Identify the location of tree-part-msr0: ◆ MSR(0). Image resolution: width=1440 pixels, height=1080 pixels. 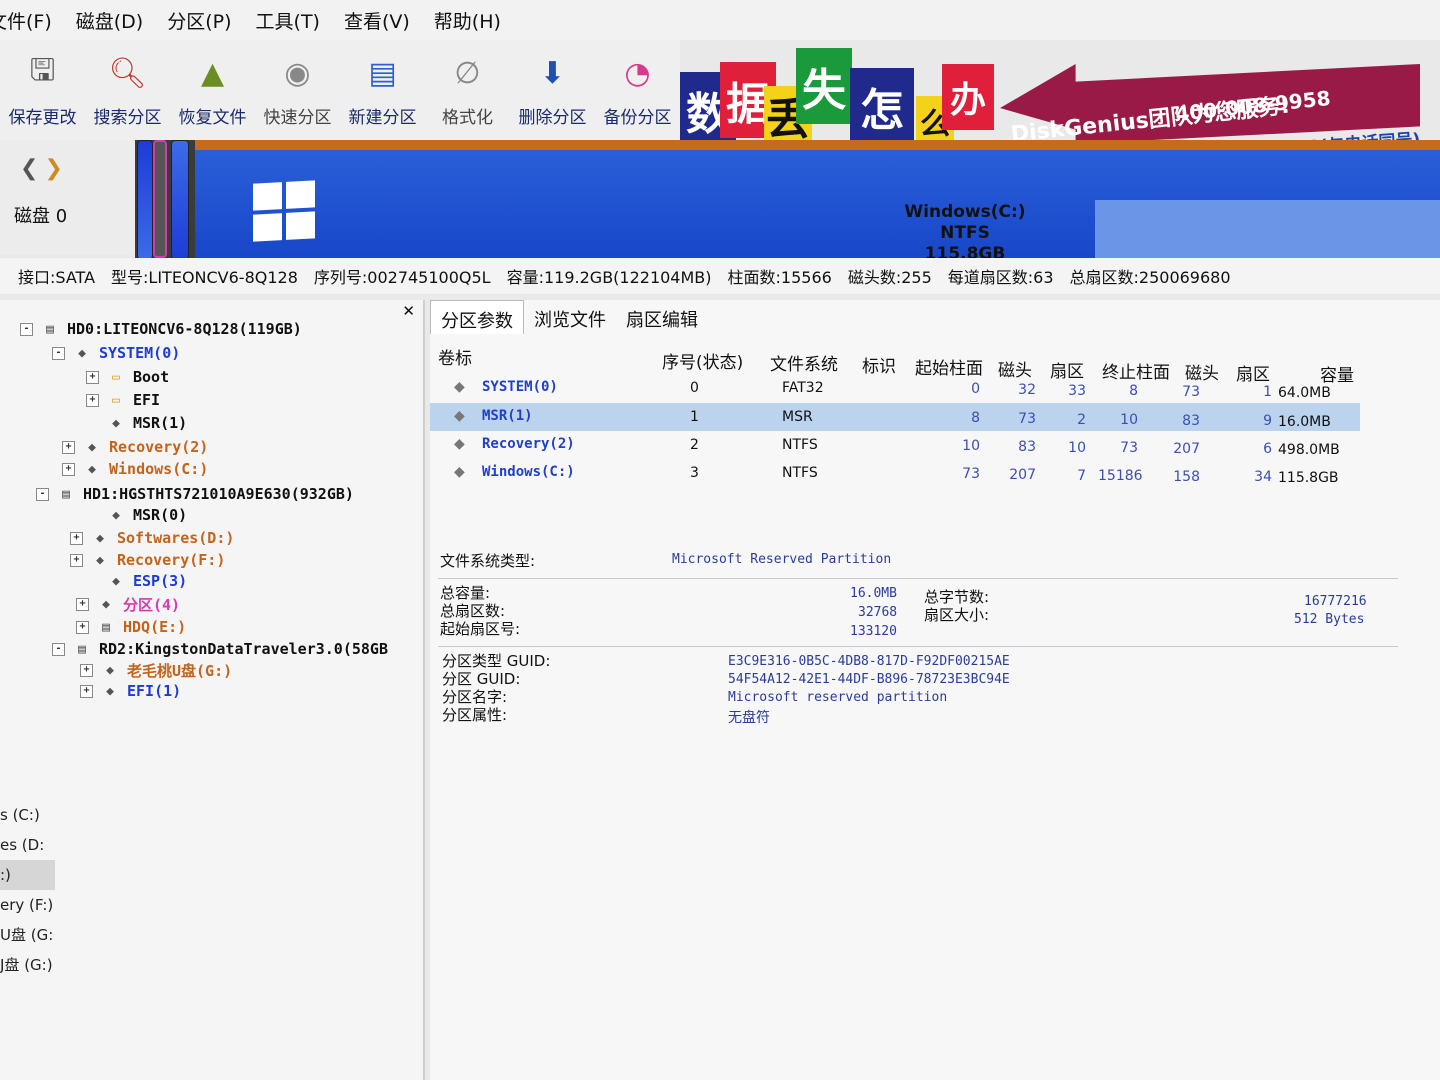
(136, 515).